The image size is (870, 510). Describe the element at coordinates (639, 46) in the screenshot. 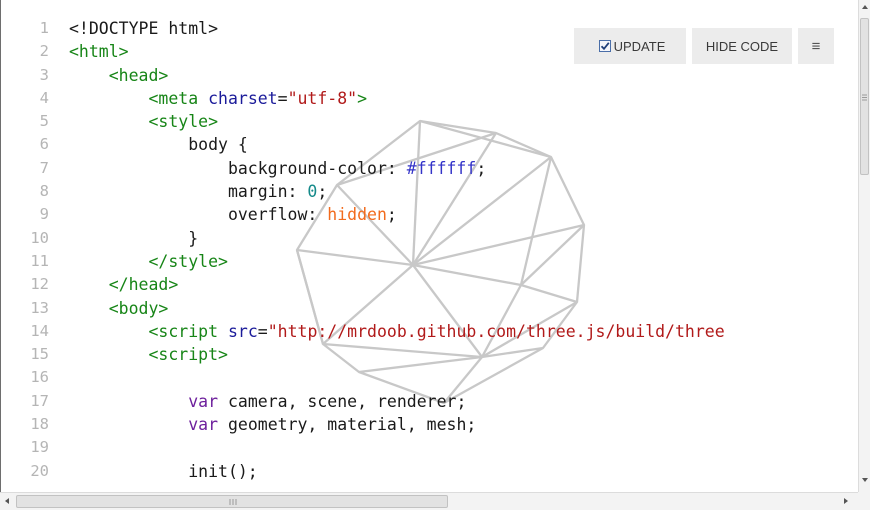

I see `update-label: UPDATE` at that location.